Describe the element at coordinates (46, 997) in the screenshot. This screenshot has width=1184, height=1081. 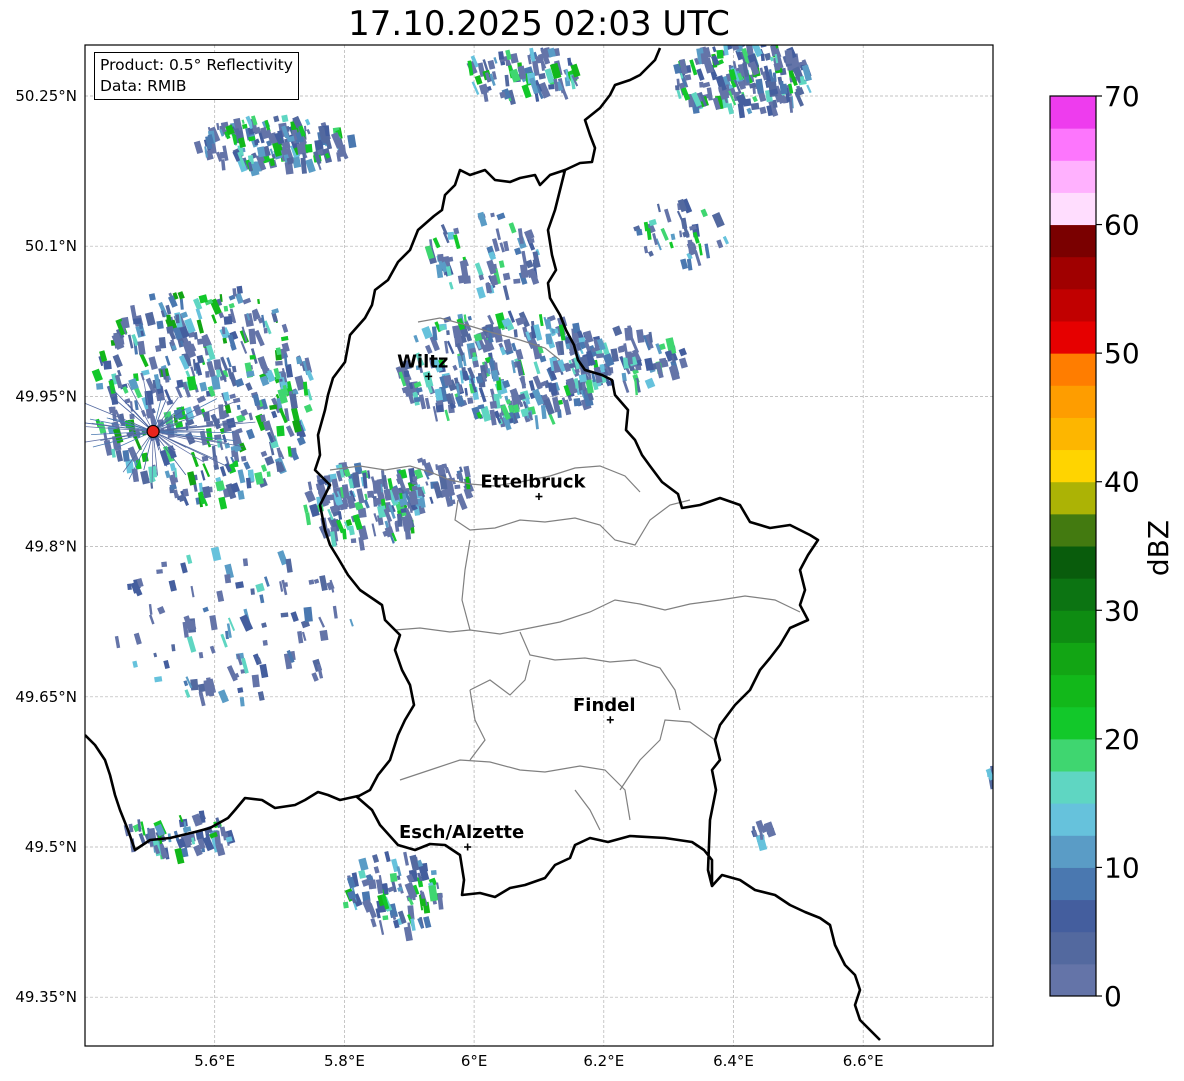
I see `y-tick-label: 49.35°N` at that location.